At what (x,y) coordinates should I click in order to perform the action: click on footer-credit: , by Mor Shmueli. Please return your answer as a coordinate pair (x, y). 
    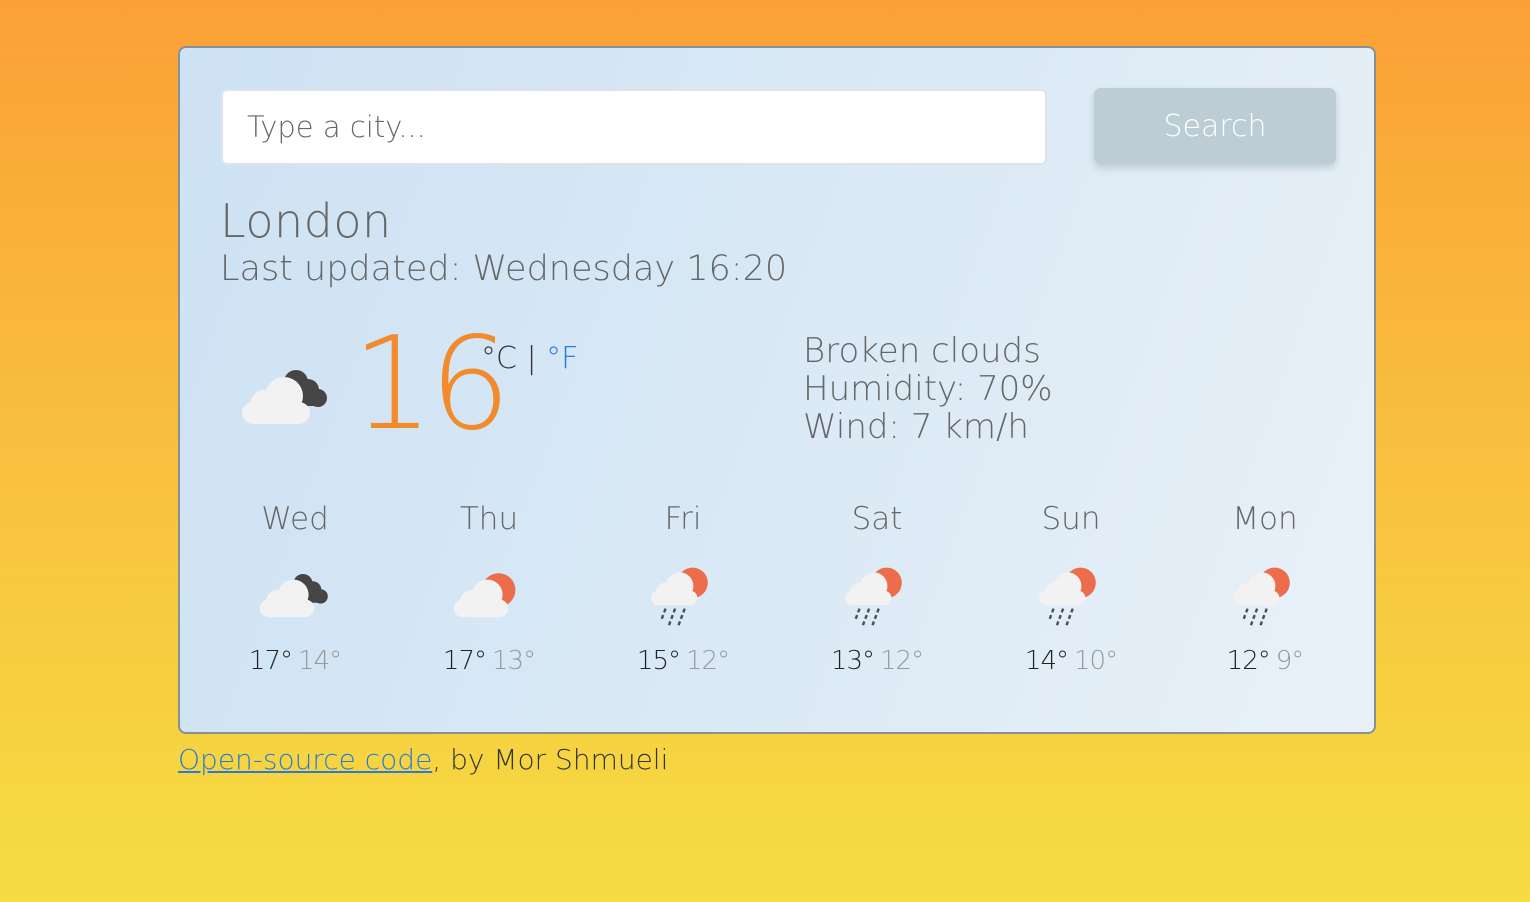
    Looking at the image, I should click on (550, 759).